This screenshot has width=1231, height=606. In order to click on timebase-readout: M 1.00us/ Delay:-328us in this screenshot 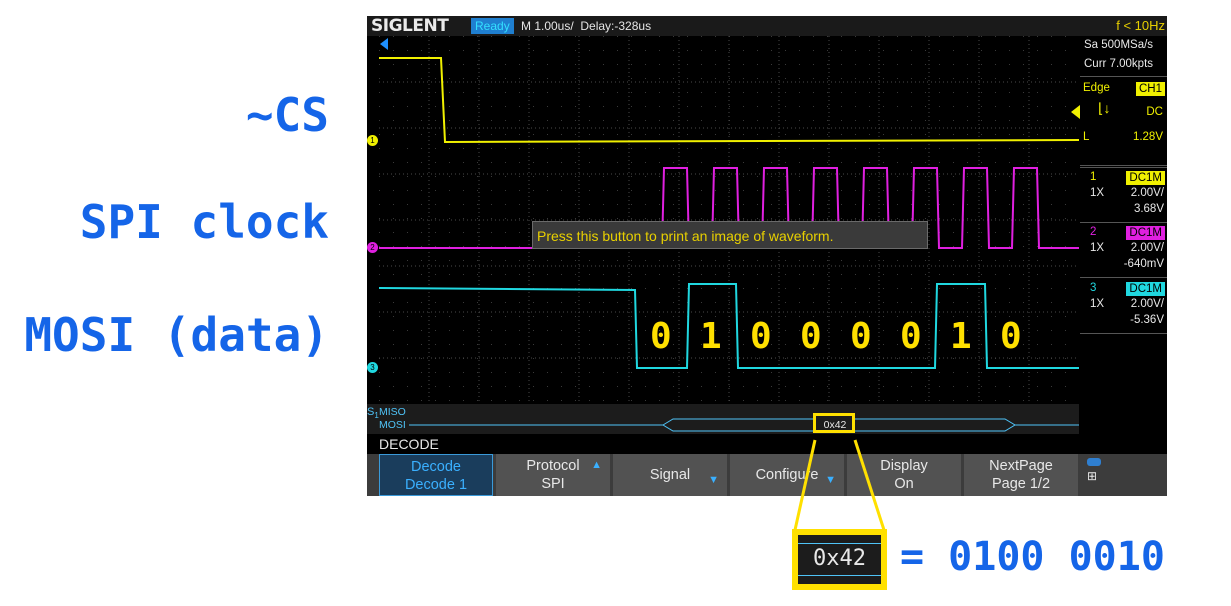, I will do `click(586, 26)`.